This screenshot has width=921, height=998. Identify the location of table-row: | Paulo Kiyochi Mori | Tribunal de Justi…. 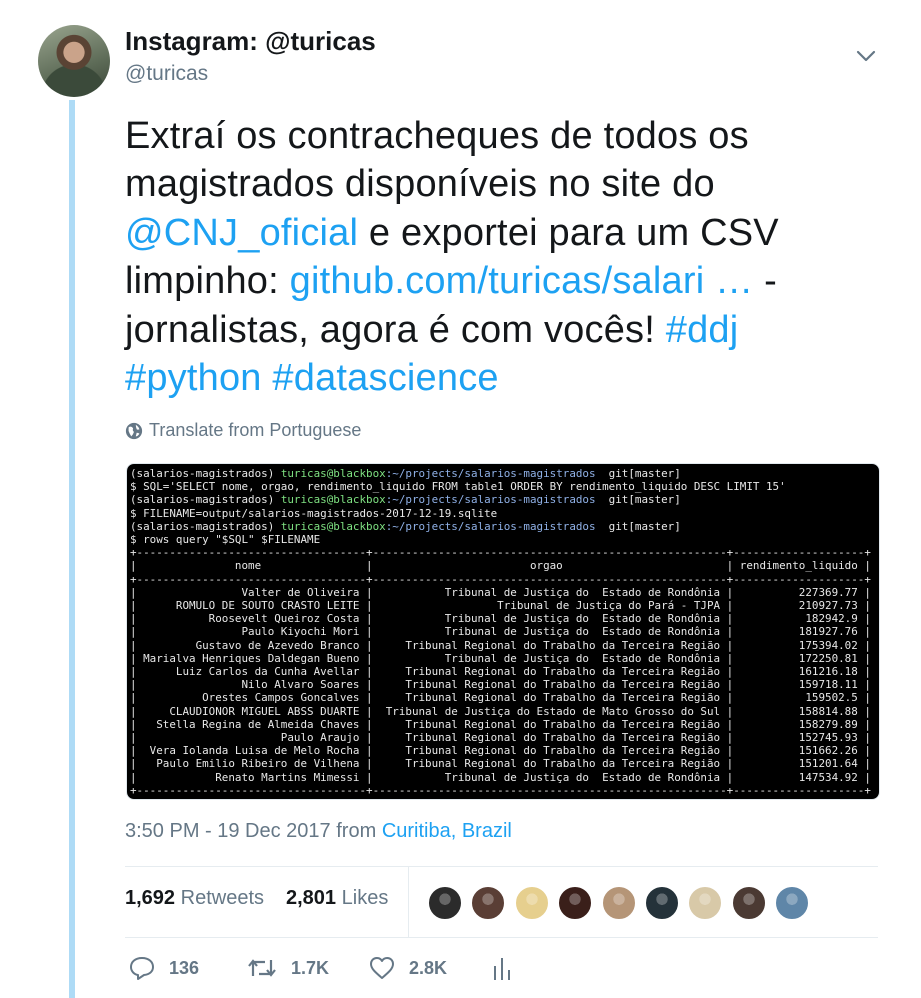
(500, 632).